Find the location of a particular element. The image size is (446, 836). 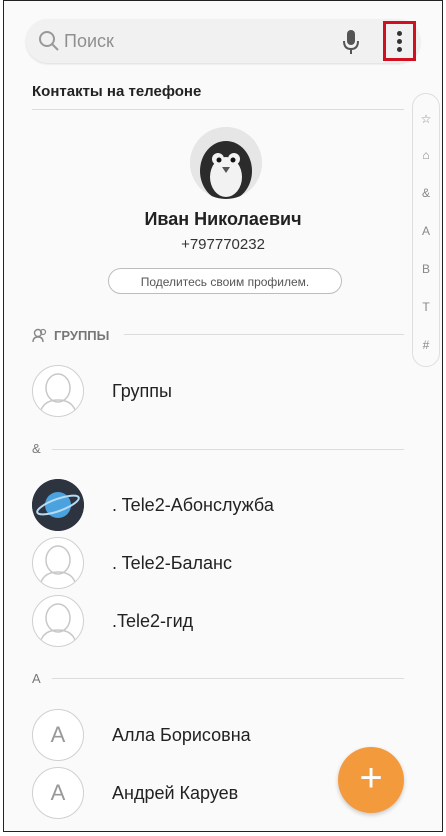

list-item: .Tele2-гид is located at coordinates (204, 623).